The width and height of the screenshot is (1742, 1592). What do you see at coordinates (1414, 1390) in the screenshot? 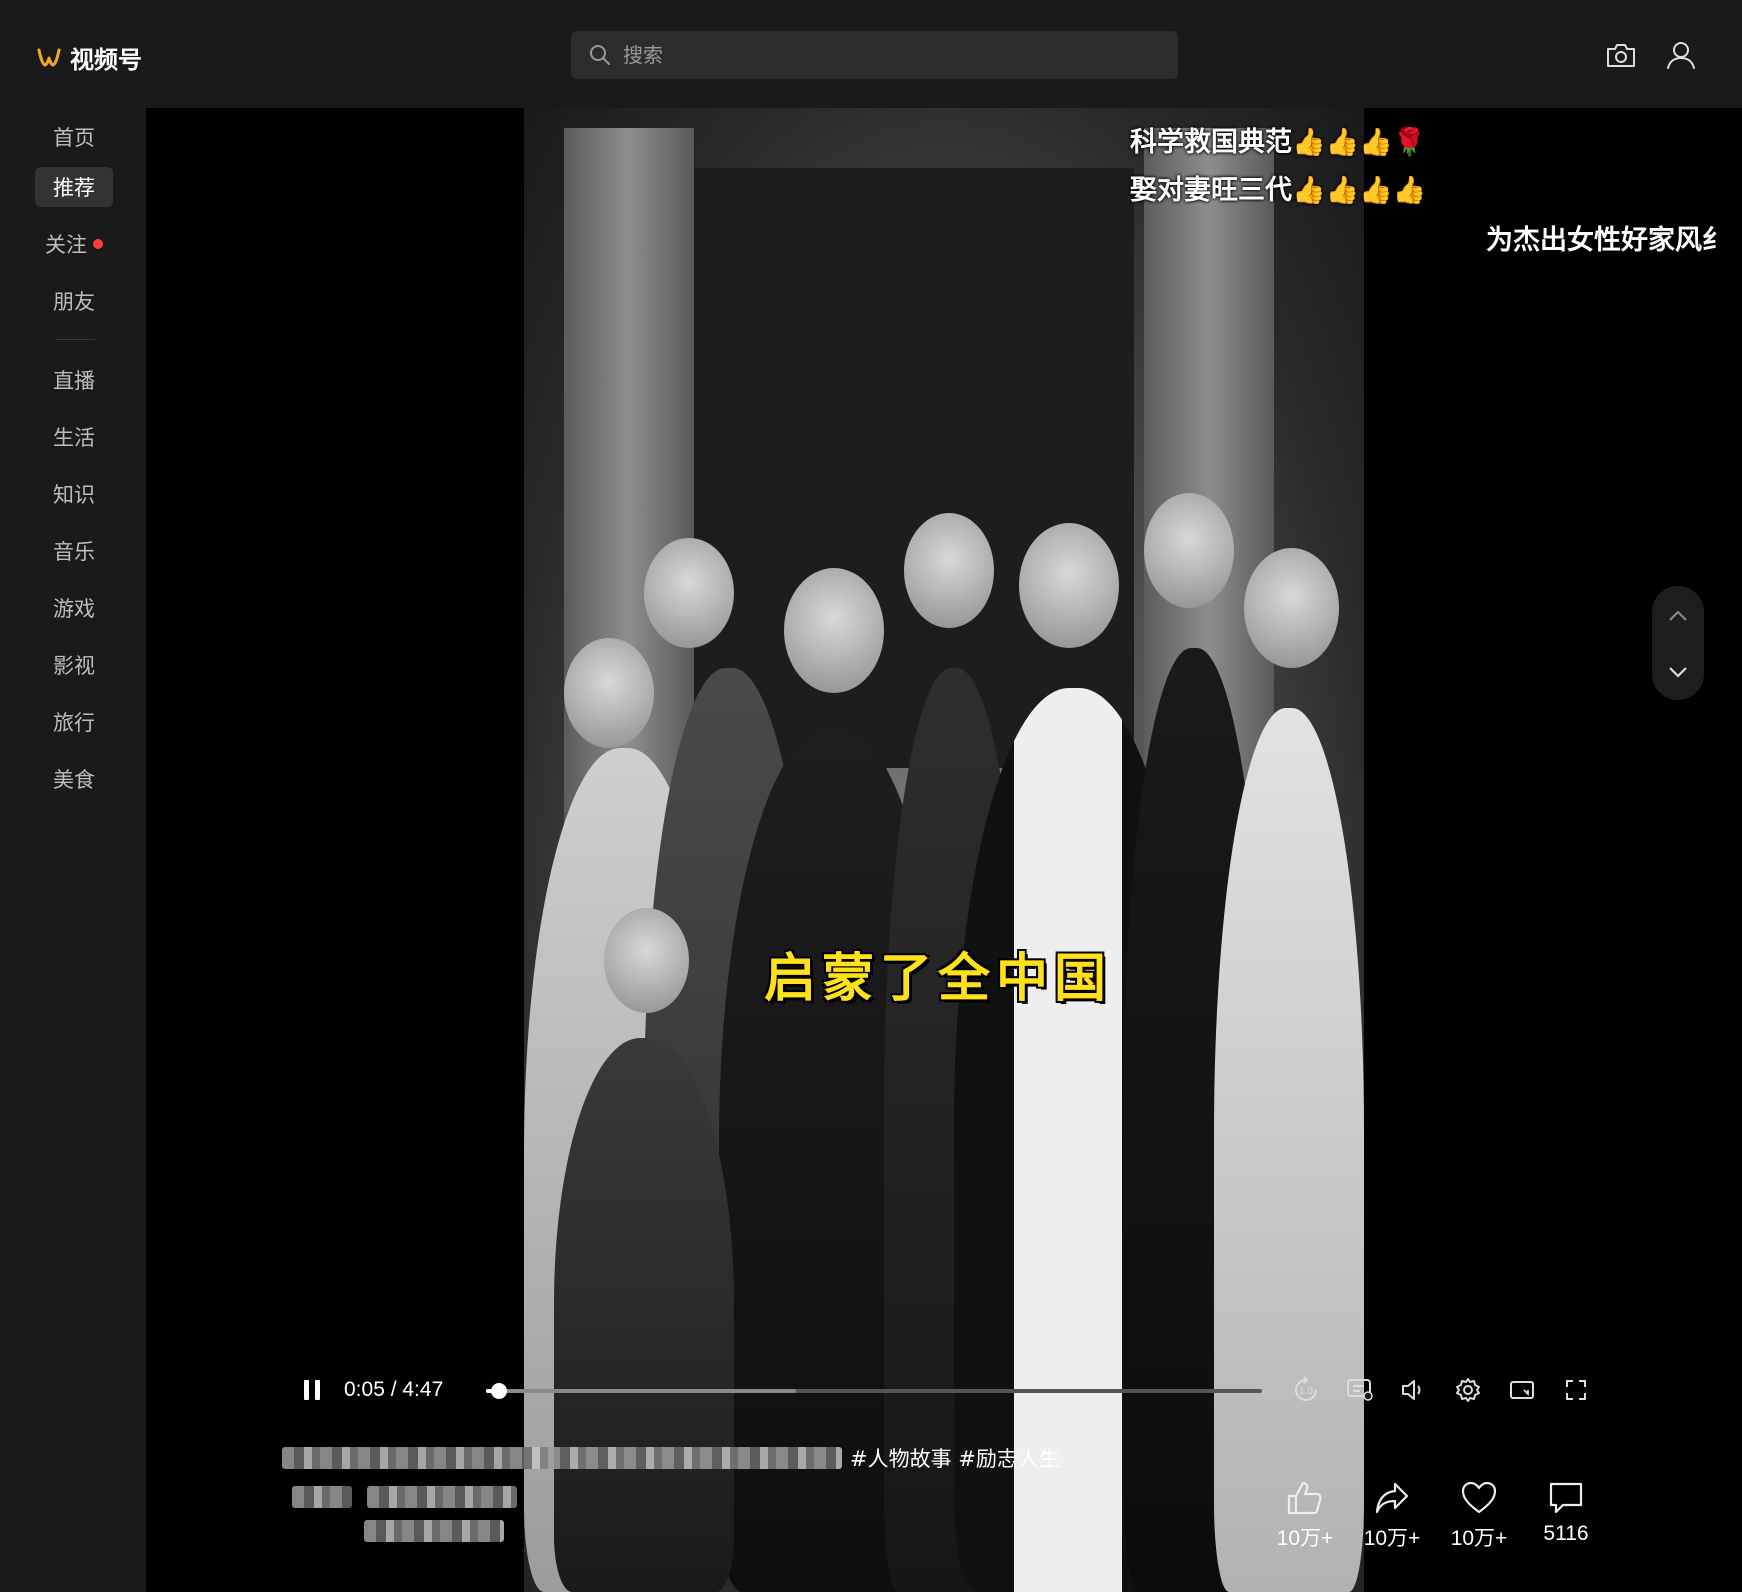
I see `volume-icon` at bounding box center [1414, 1390].